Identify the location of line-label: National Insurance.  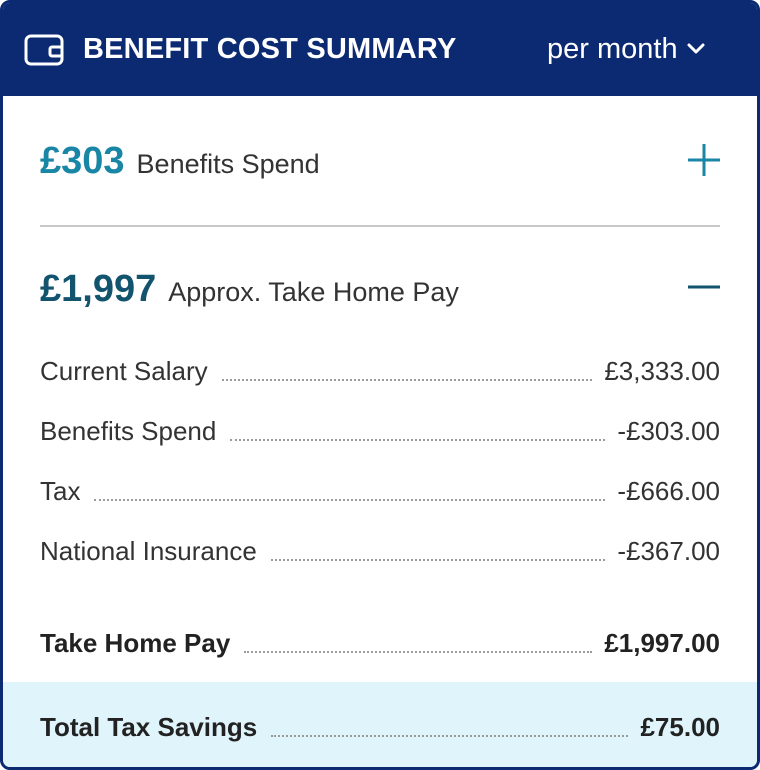
(148, 551).